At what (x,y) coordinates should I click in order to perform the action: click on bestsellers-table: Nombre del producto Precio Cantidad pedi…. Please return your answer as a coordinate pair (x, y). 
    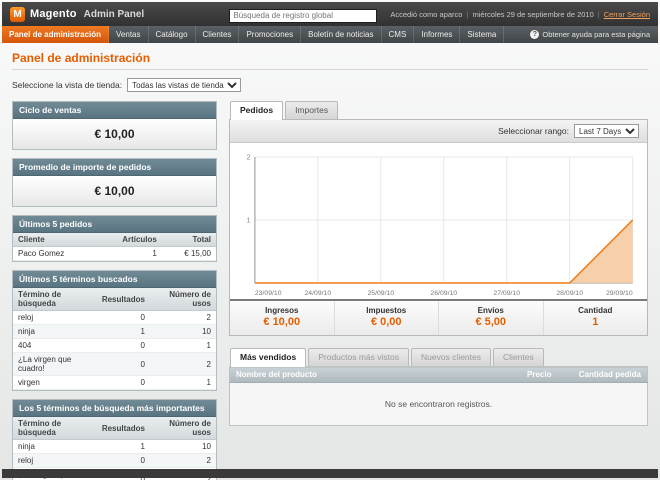
    Looking at the image, I should click on (438, 396).